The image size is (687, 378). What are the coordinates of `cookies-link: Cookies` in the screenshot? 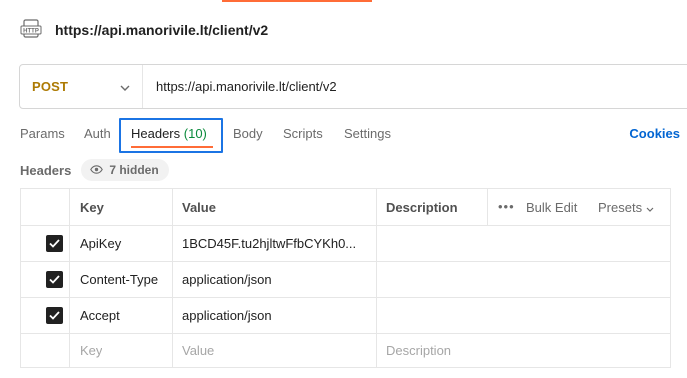 It's located at (654, 133).